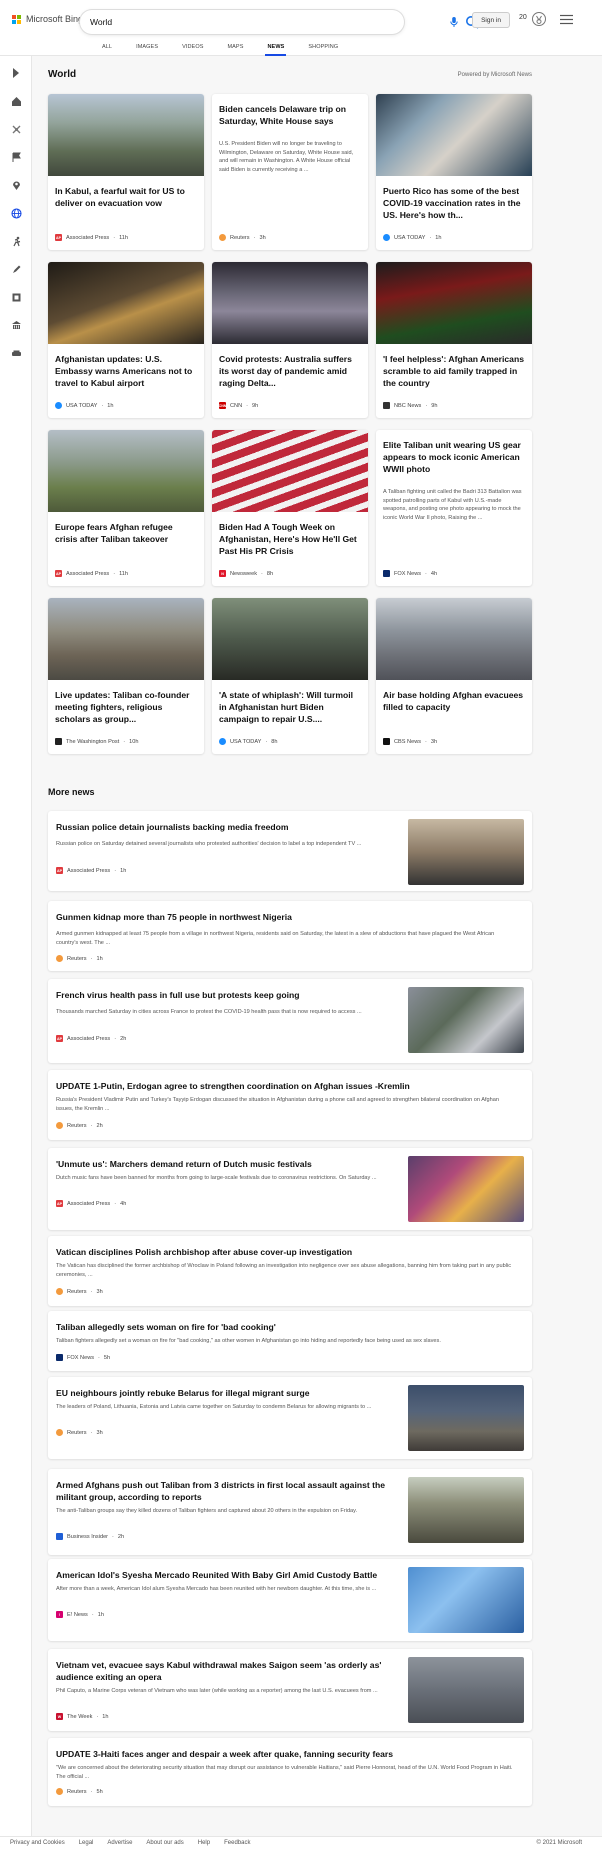 The image size is (602, 1851). Describe the element at coordinates (16, 269) in the screenshot. I see `rocket-icon` at that location.